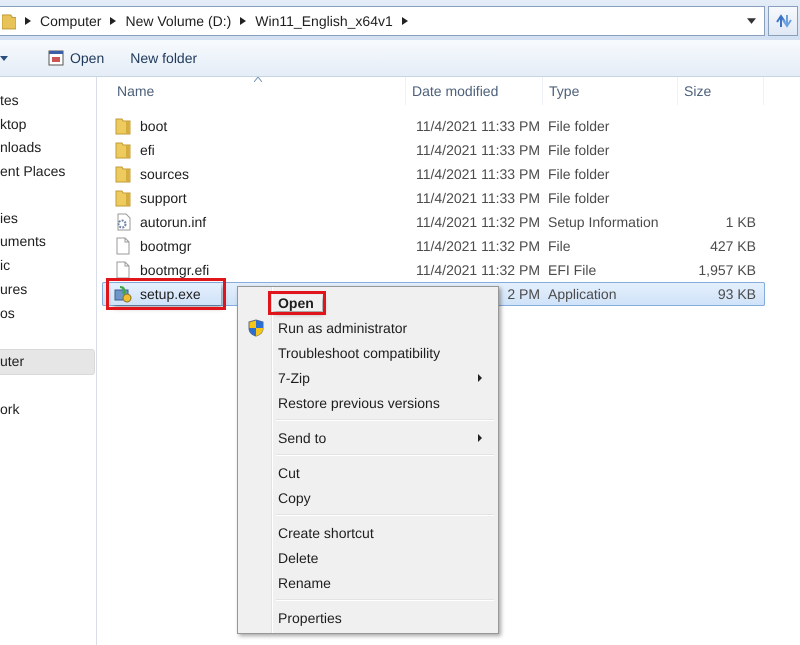 This screenshot has width=800, height=645. What do you see at coordinates (523, 294) in the screenshot?
I see `date-cell-text: 2 PM` at bounding box center [523, 294].